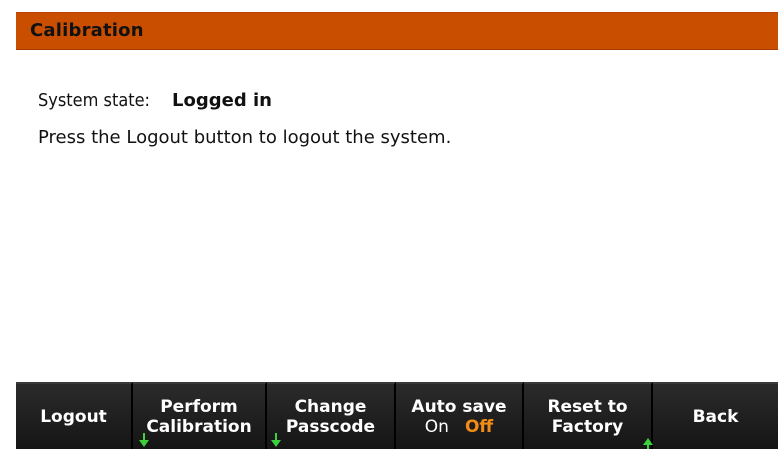 The height and width of the screenshot is (449, 778). I want to click on reset-label-line1: Reset to, so click(587, 406).